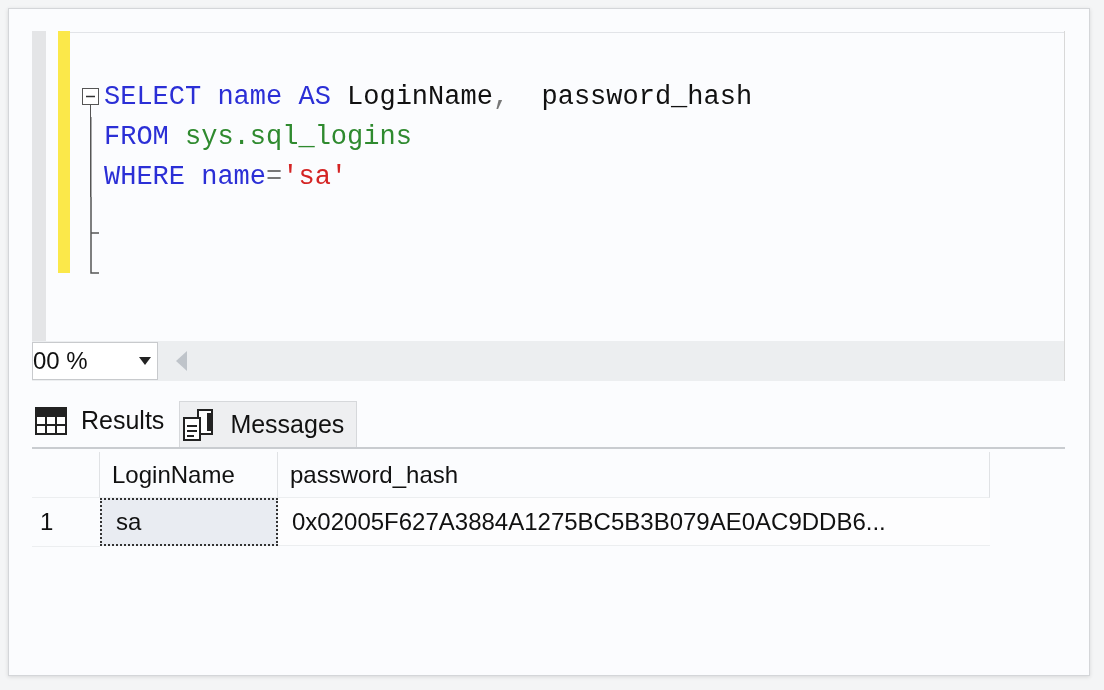 The height and width of the screenshot is (690, 1104). Describe the element at coordinates (95, 361) in the screenshot. I see `zoom-dropdown: 00 %` at that location.